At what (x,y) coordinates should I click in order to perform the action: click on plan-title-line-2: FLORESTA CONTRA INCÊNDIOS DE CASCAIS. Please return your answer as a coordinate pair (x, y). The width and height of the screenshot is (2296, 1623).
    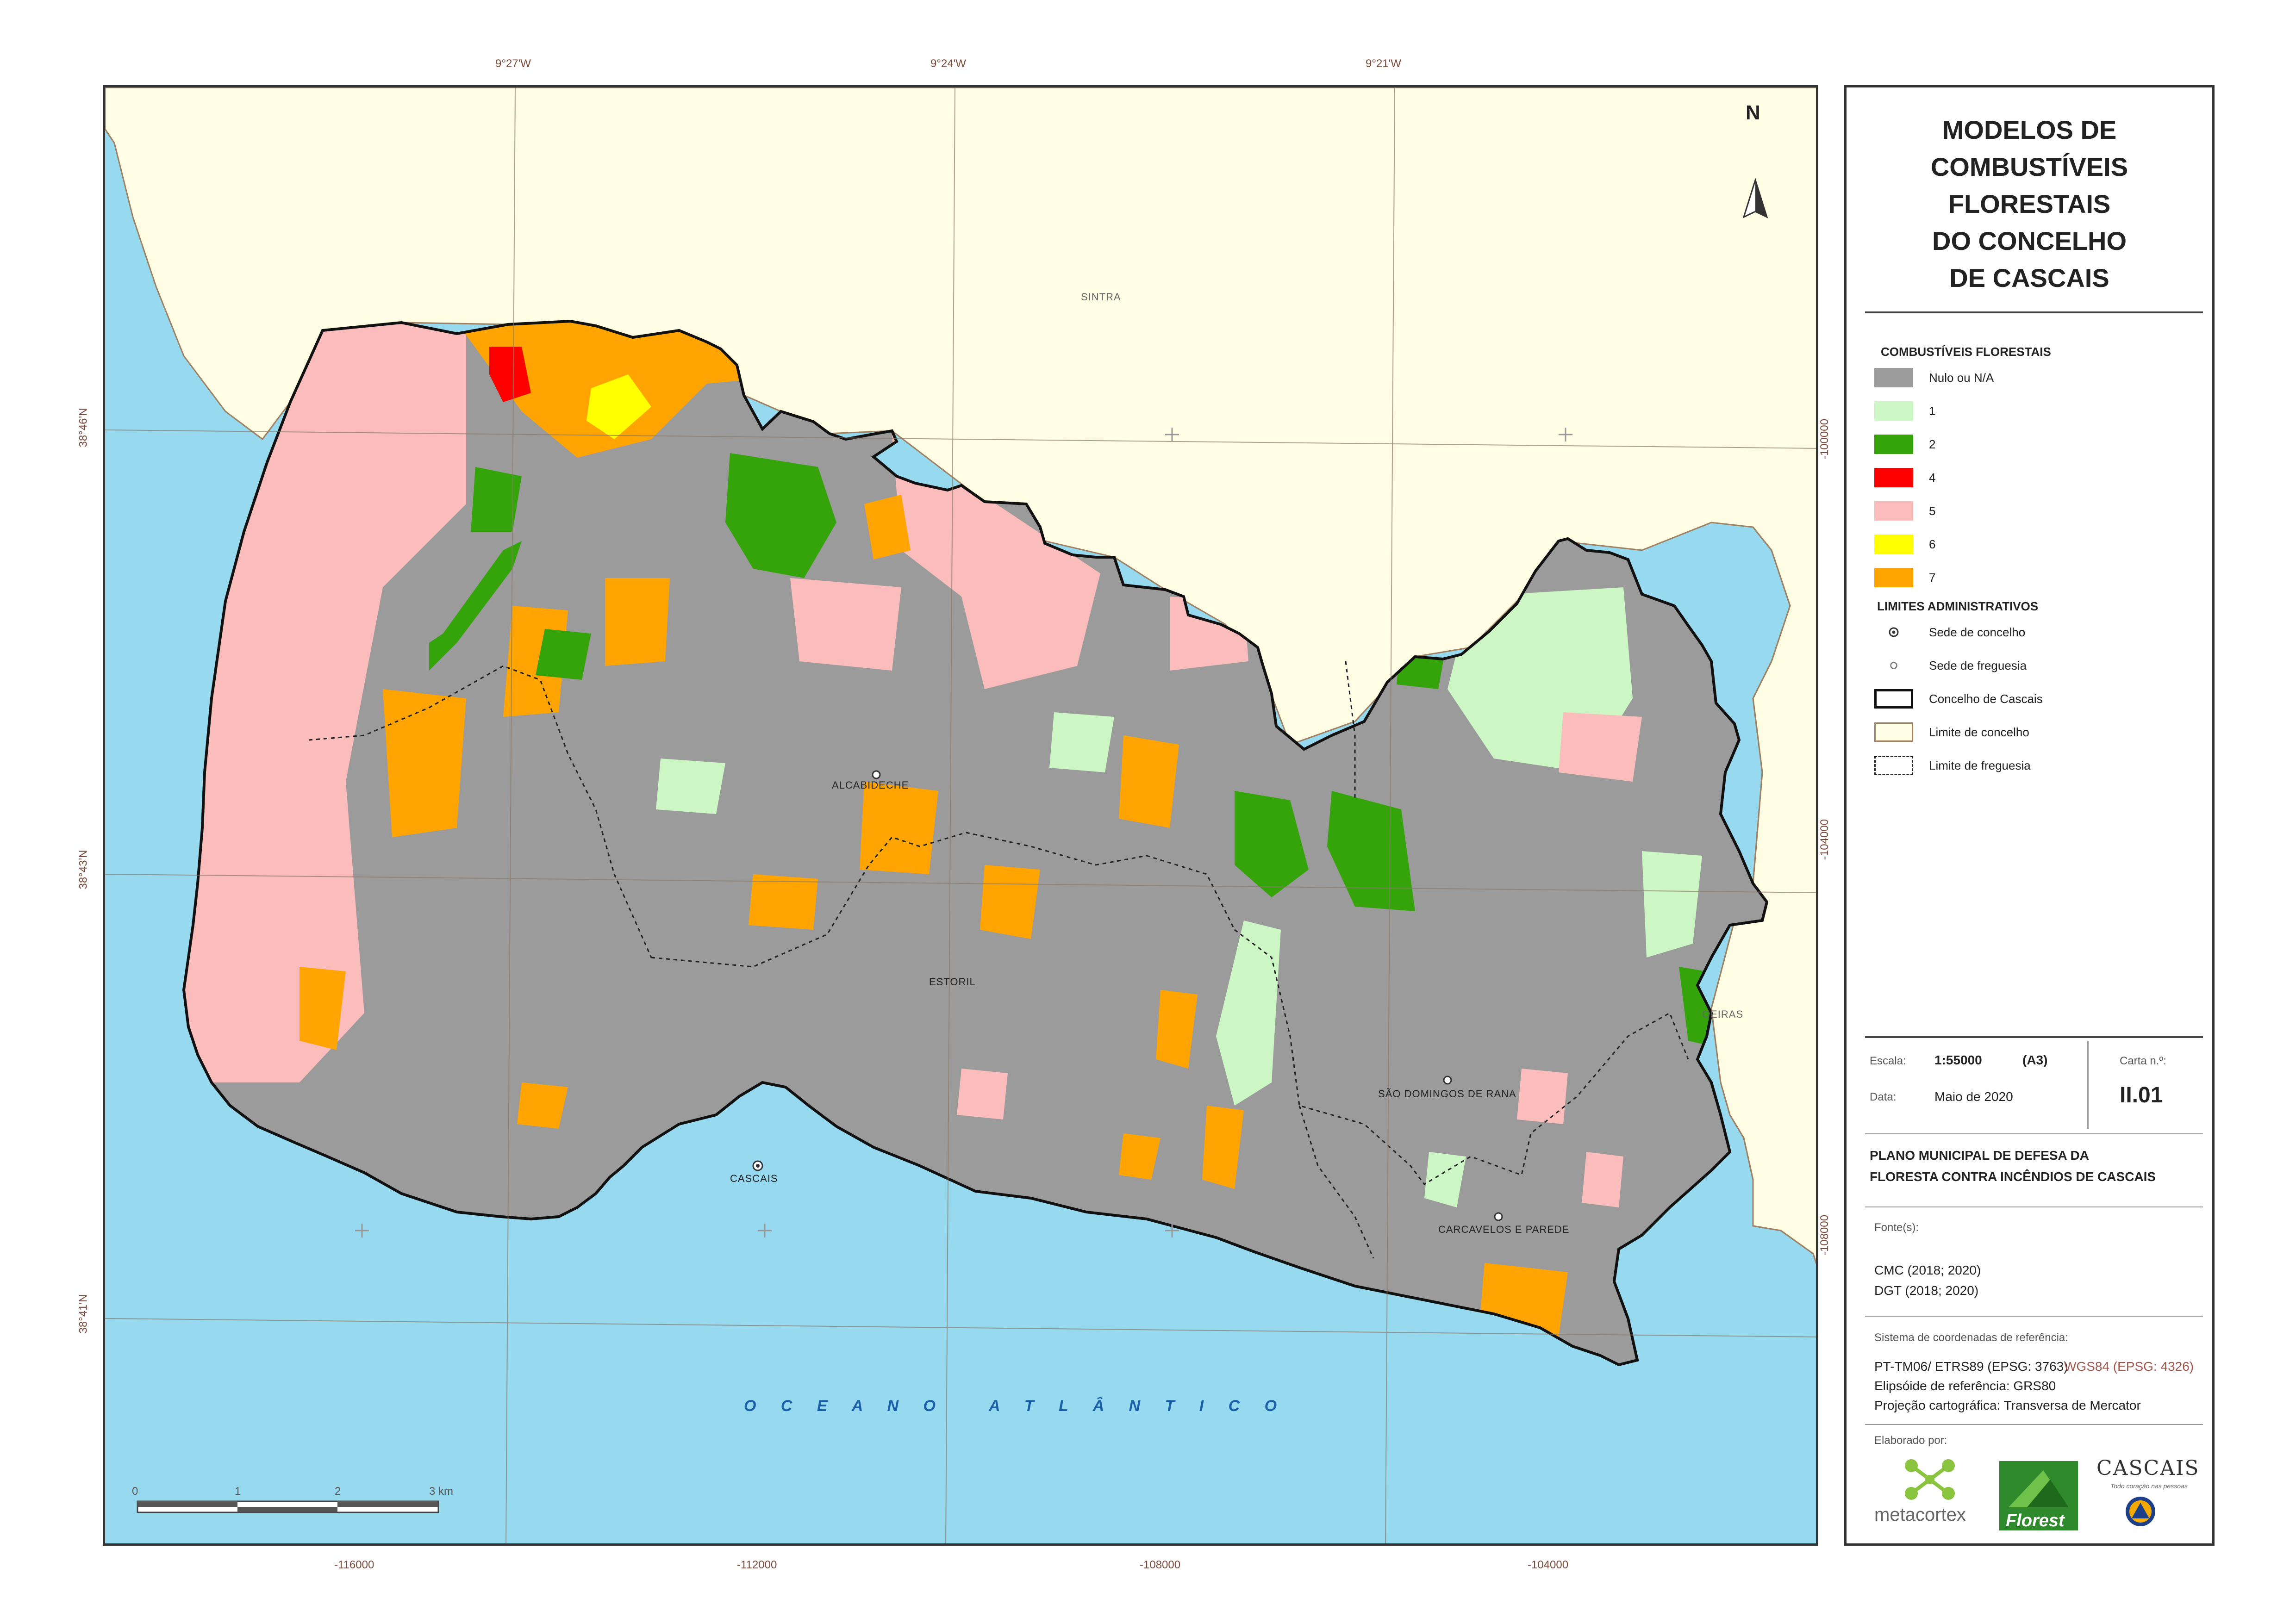
    Looking at the image, I should click on (2013, 1176).